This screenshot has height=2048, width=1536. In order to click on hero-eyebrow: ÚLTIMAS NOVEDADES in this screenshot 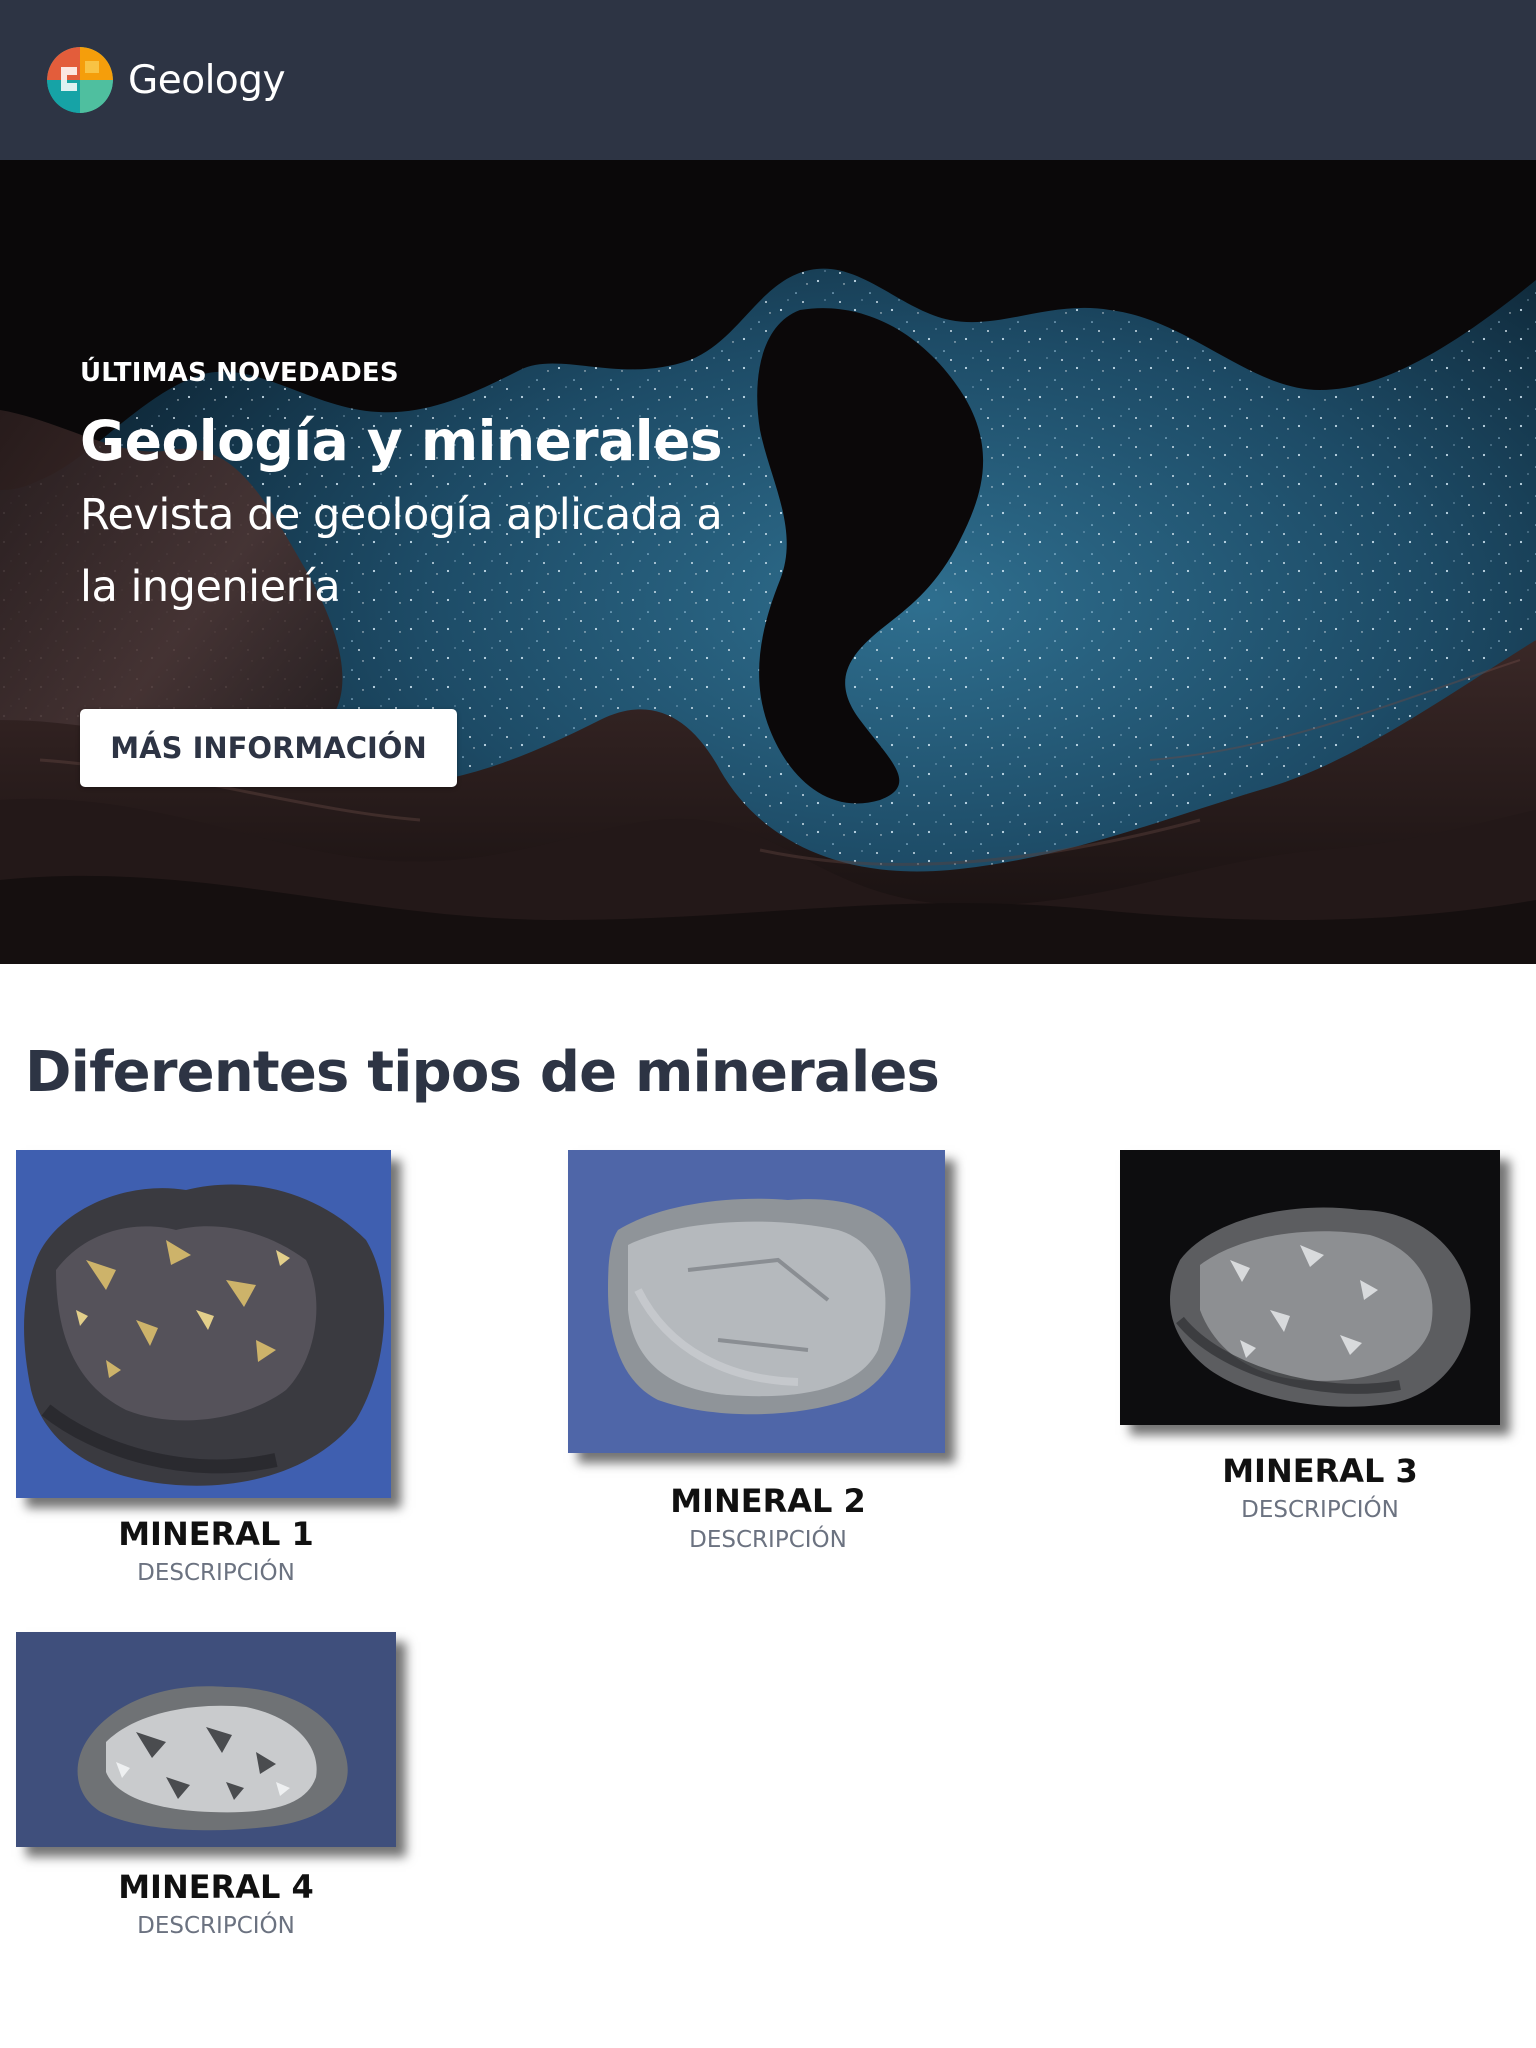, I will do `click(239, 373)`.